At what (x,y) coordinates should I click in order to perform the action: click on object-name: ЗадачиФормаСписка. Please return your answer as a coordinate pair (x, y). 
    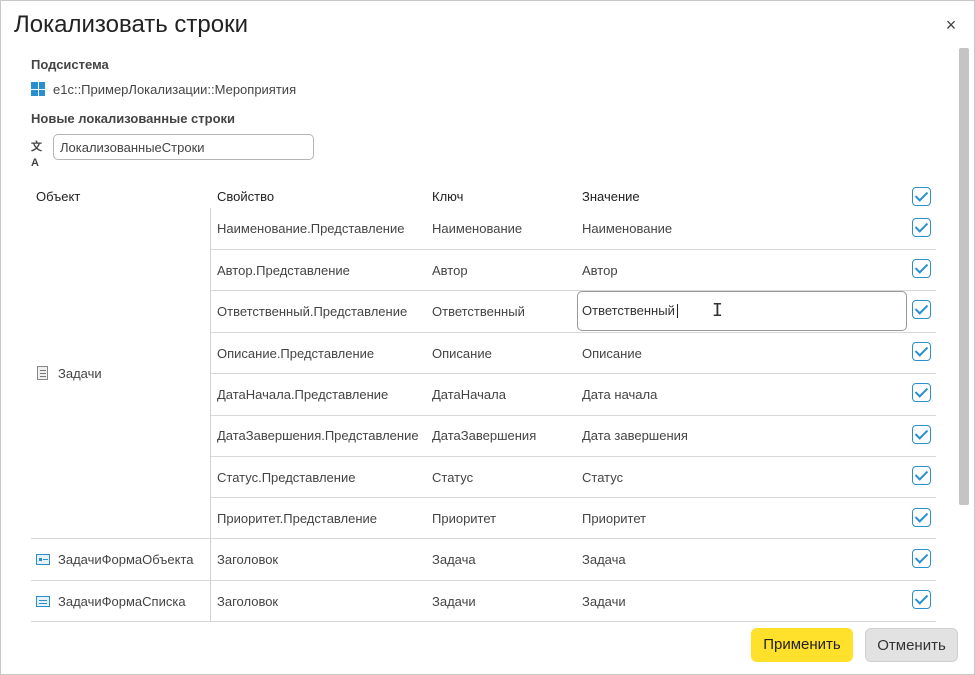
    Looking at the image, I should click on (122, 601).